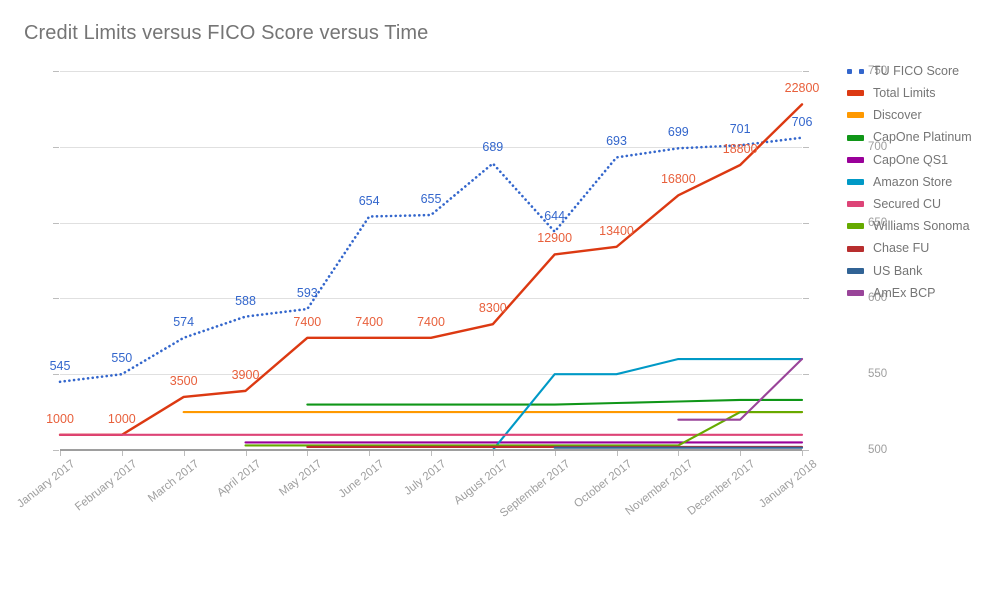 This screenshot has height=591, width=999. I want to click on fico-point-label: 654, so click(369, 200).